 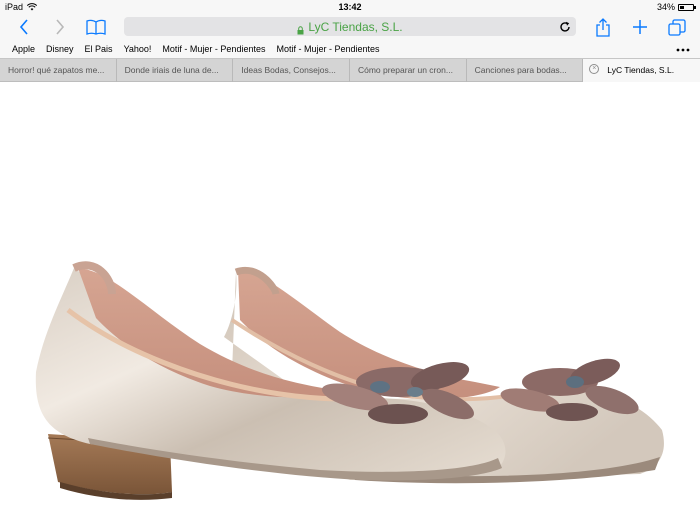 I want to click on chevron-left-icon, so click(x=23, y=27).